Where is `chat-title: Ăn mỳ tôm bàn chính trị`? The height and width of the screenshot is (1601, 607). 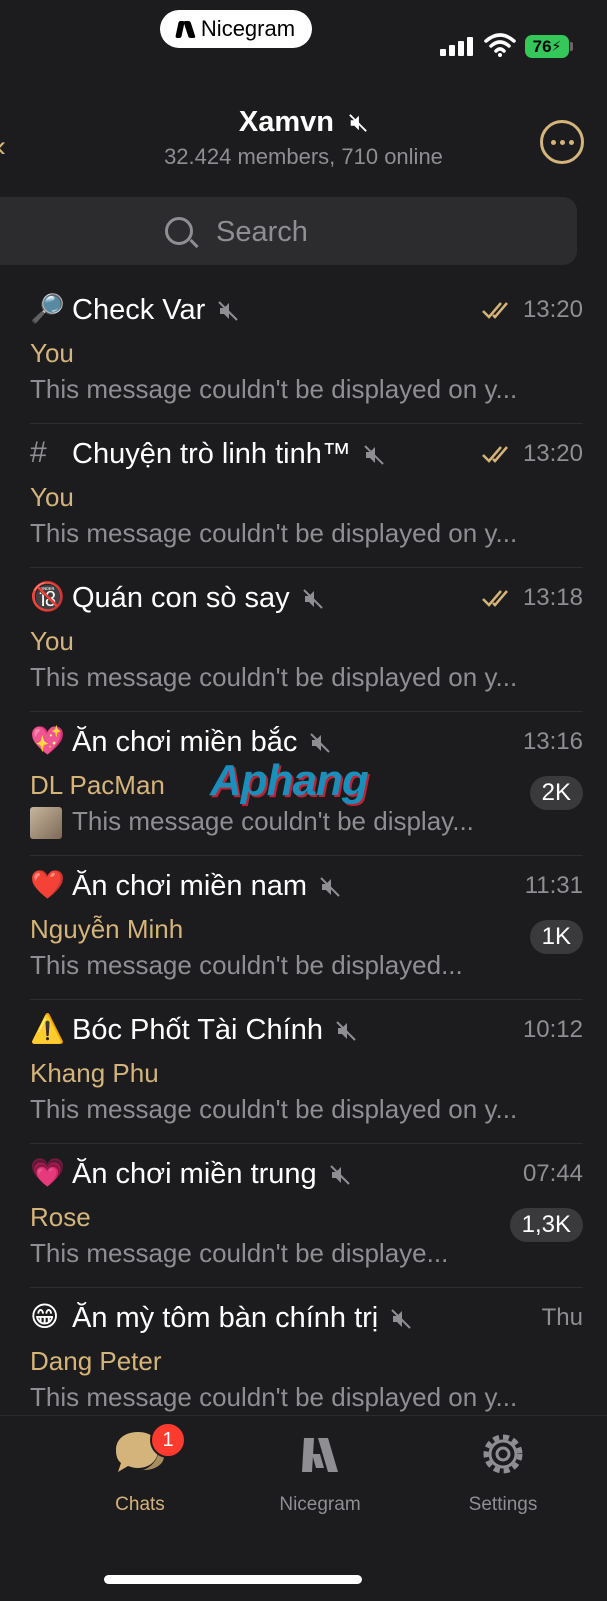 chat-title: Ăn mỳ tôm bàn chính trị is located at coordinates (242, 1318).